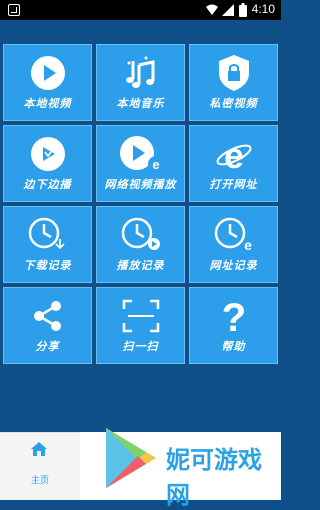  What do you see at coordinates (263, 9) in the screenshot?
I see `clock: 4:10` at bounding box center [263, 9].